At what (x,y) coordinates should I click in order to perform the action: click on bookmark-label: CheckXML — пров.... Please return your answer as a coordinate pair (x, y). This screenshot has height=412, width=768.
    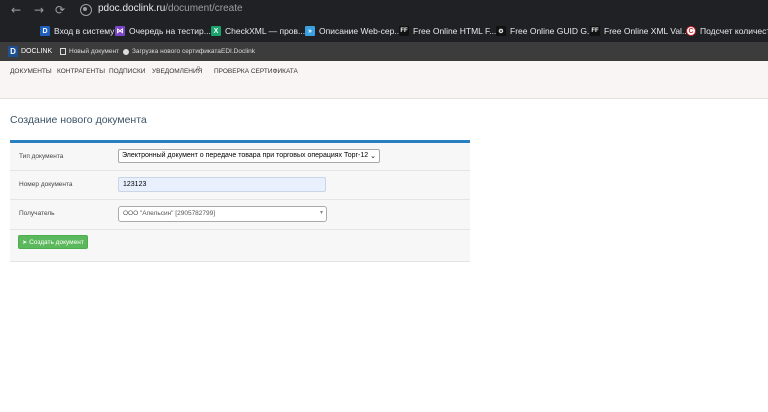
    Looking at the image, I should click on (265, 31).